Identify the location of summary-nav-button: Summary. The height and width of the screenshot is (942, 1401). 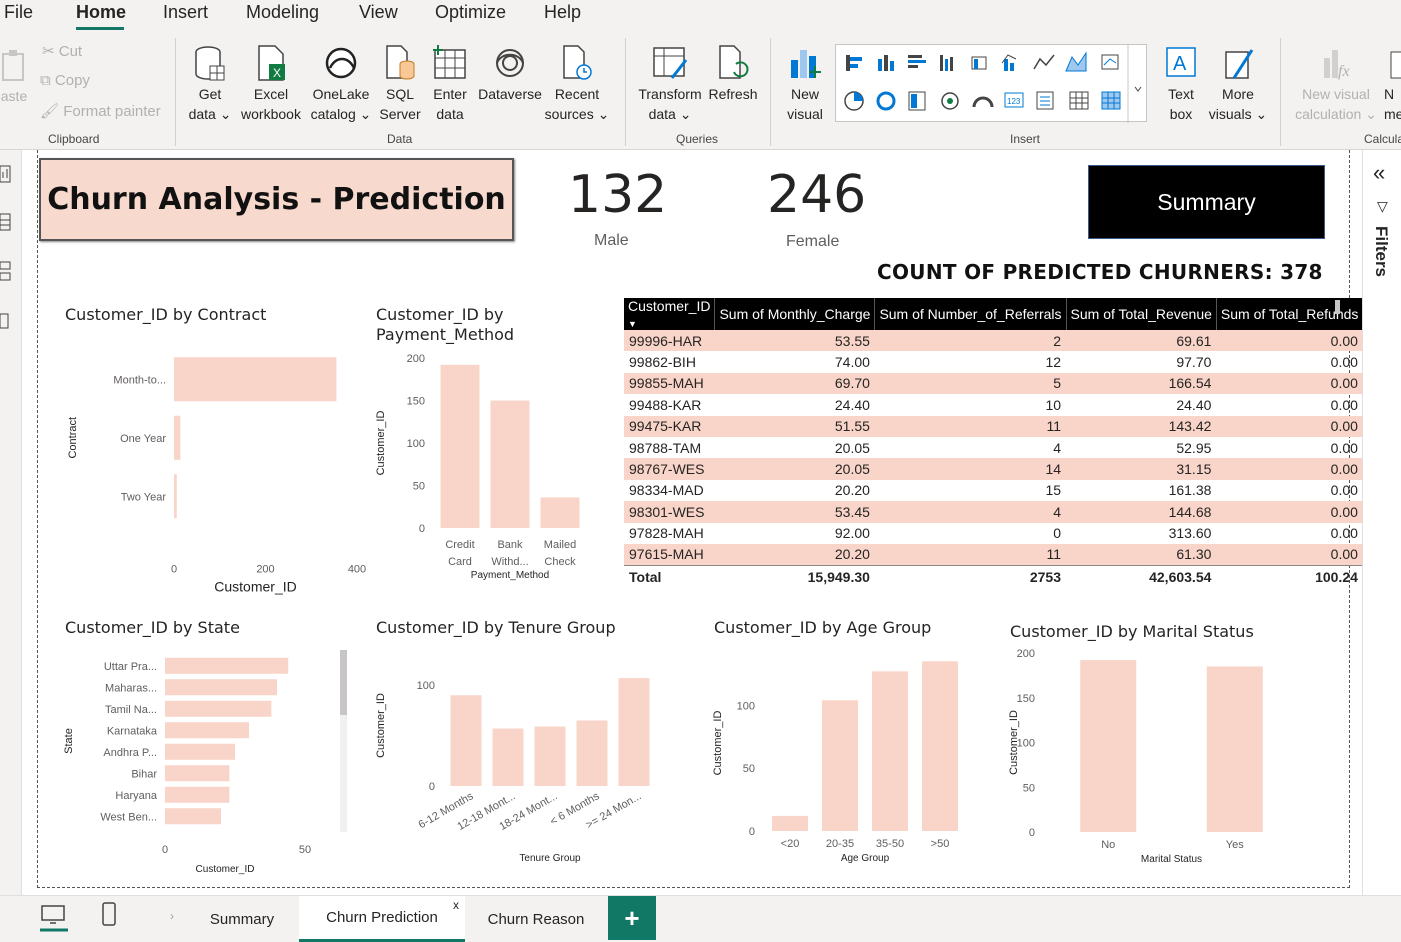
(1206, 202).